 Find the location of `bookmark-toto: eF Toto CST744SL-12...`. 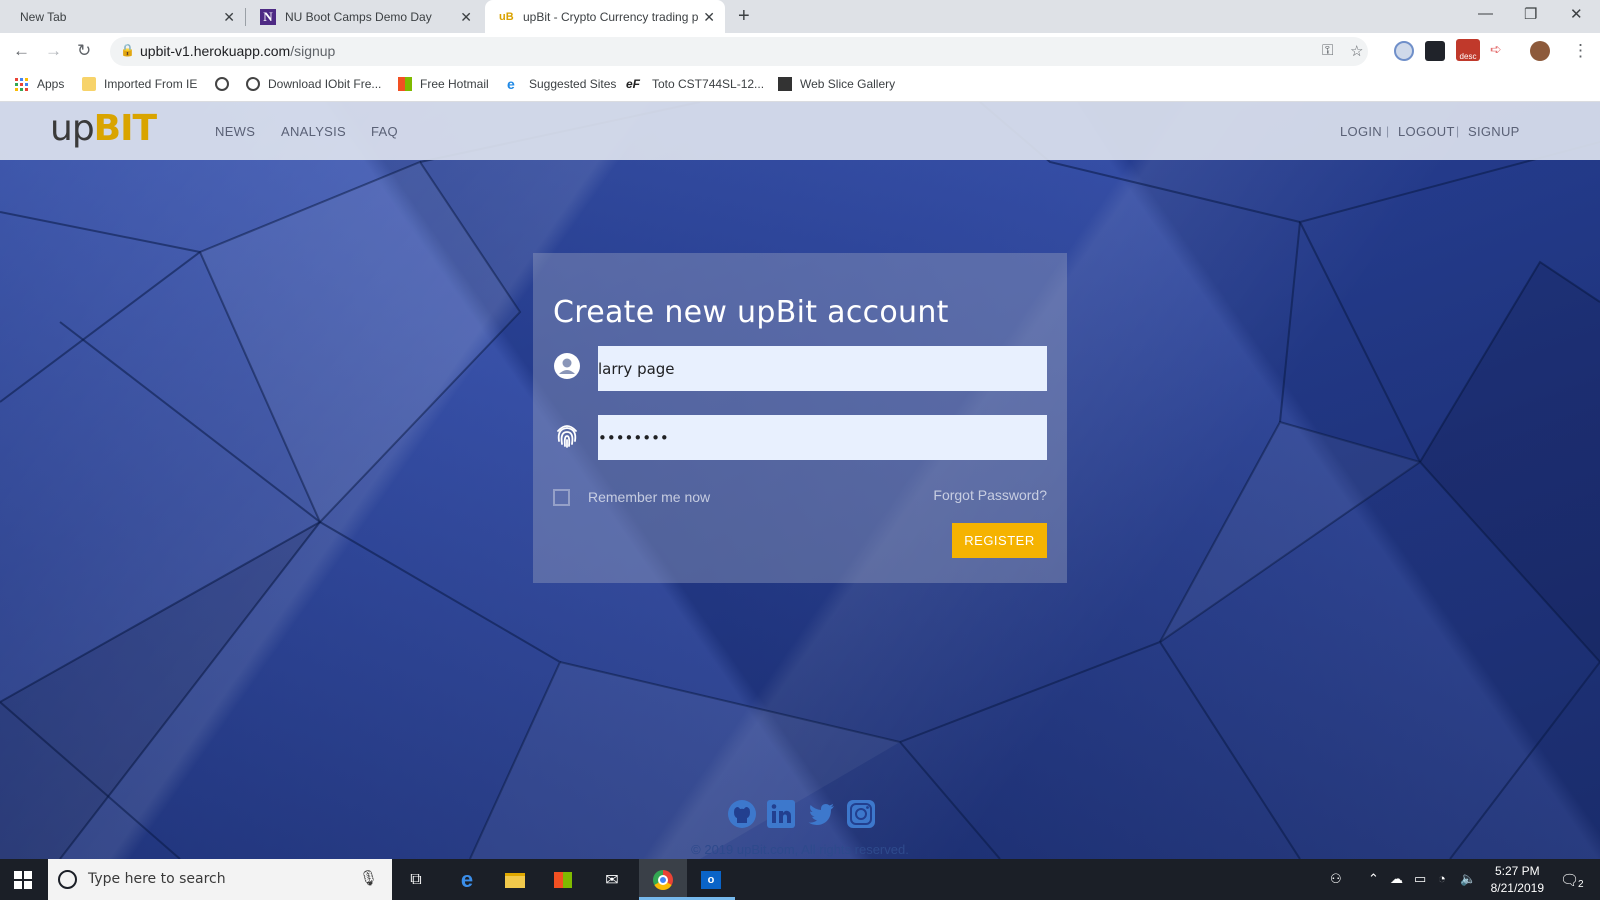

bookmark-toto: eF Toto CST744SL-12... is located at coordinates (695, 84).